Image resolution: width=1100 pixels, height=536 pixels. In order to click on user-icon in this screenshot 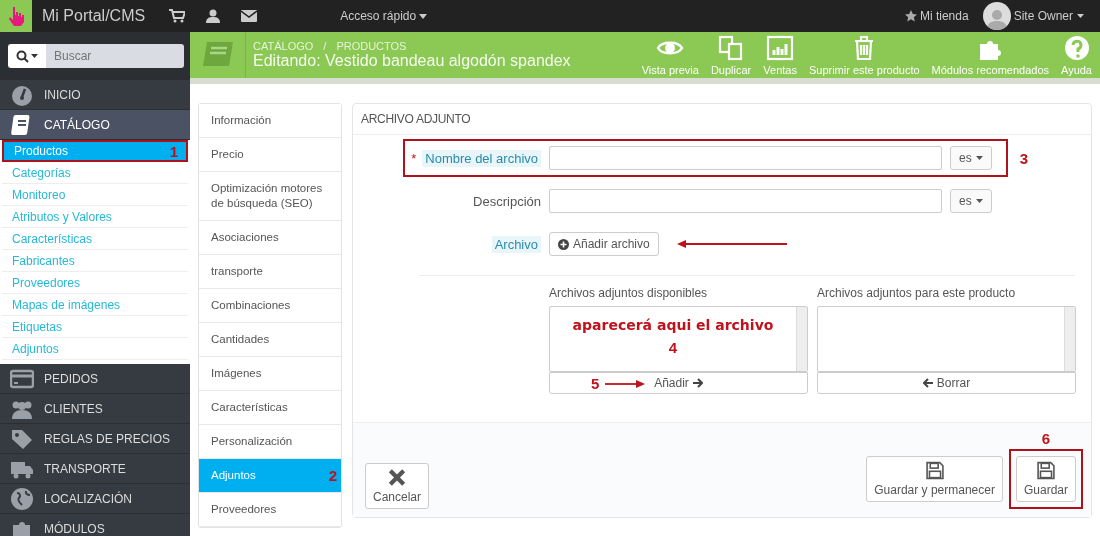, I will do `click(213, 16)`.